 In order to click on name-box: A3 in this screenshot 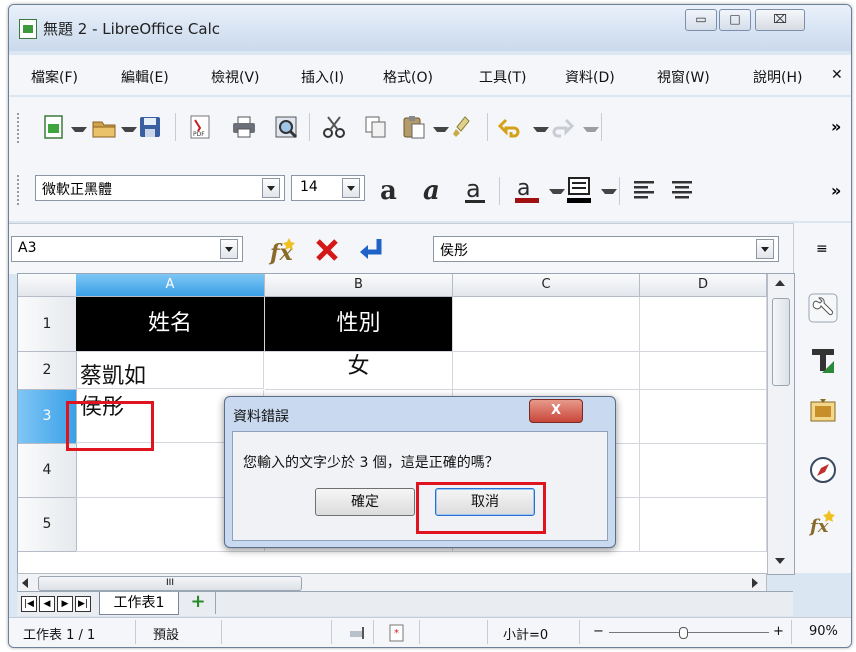, I will do `click(127, 249)`.